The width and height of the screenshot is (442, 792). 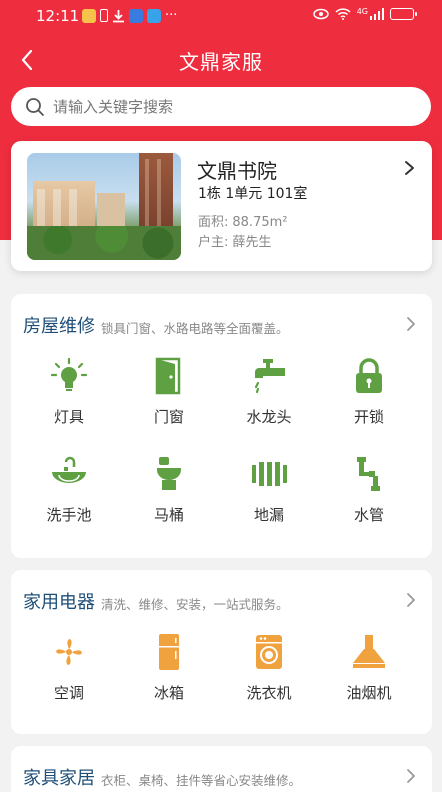 I want to click on status-bar: 12:11 ··· 4G, so click(x=221, y=16).